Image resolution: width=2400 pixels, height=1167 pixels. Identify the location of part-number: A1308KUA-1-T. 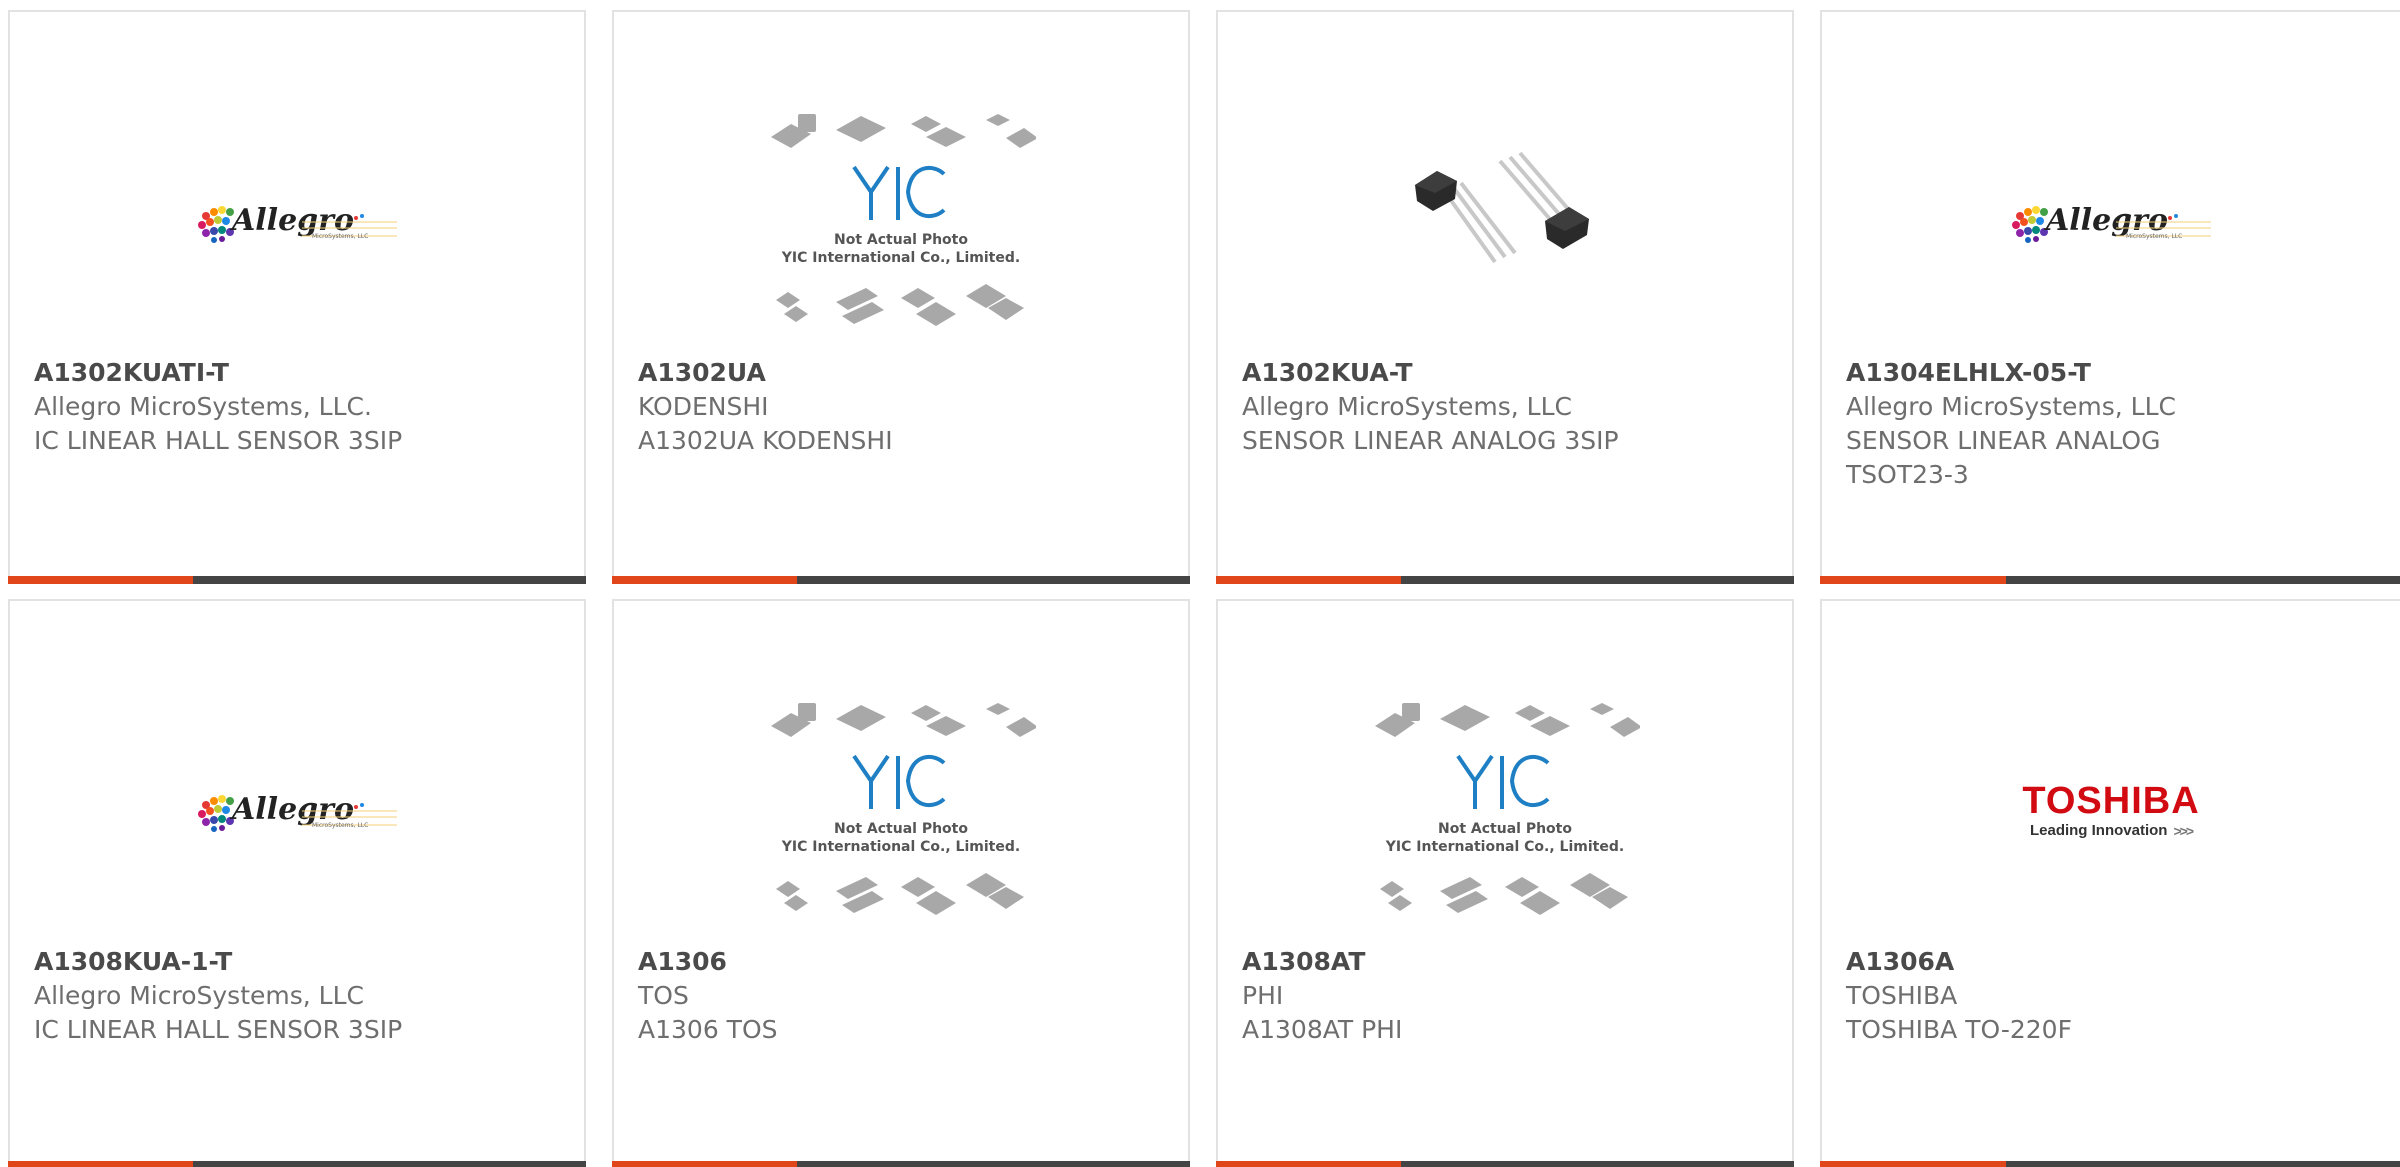
(289, 962).